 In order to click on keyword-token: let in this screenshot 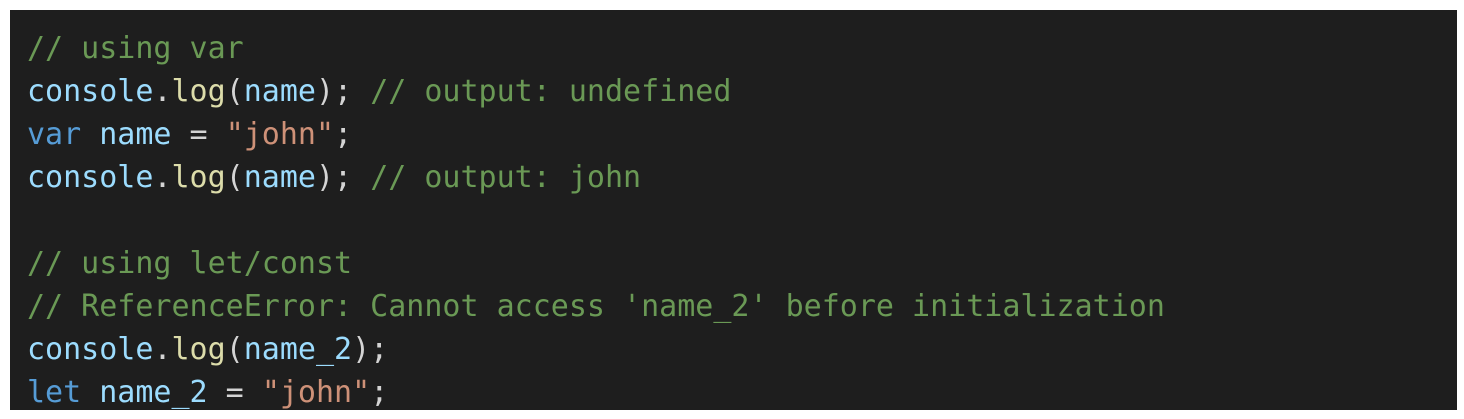, I will do `click(54, 392)`.